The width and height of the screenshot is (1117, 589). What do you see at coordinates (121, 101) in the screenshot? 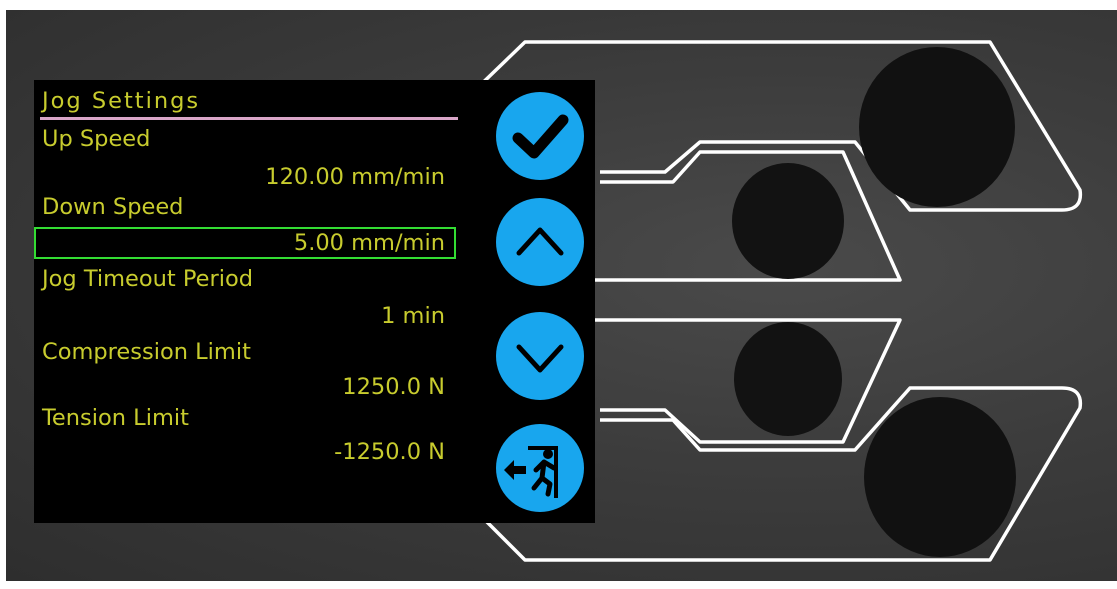
I see `page-title: Jog Settings` at bounding box center [121, 101].